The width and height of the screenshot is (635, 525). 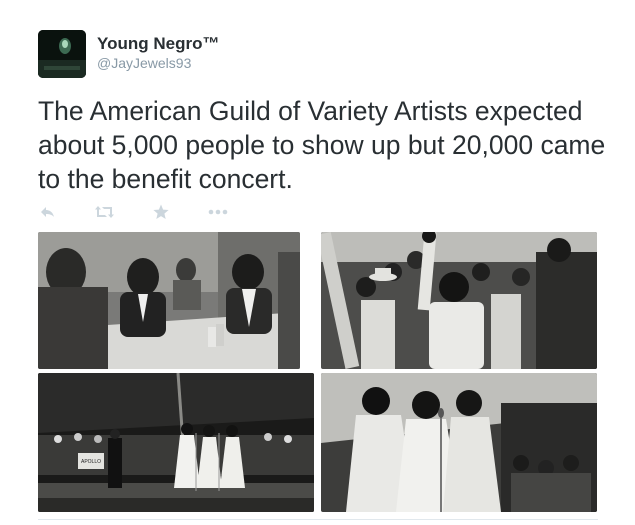 I want to click on reply-button, so click(x=47, y=212).